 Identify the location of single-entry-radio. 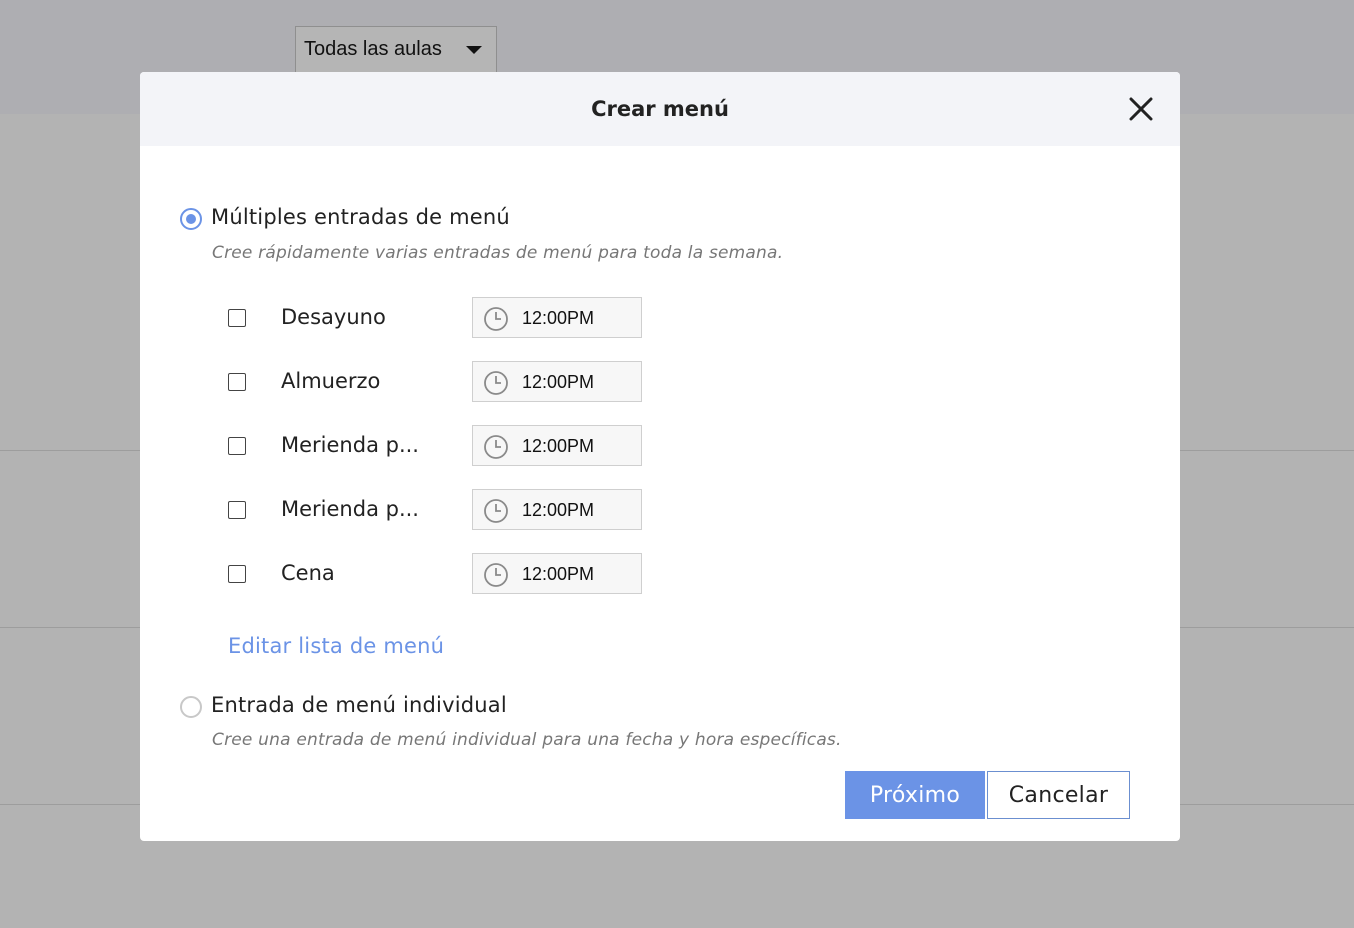
(191, 707).